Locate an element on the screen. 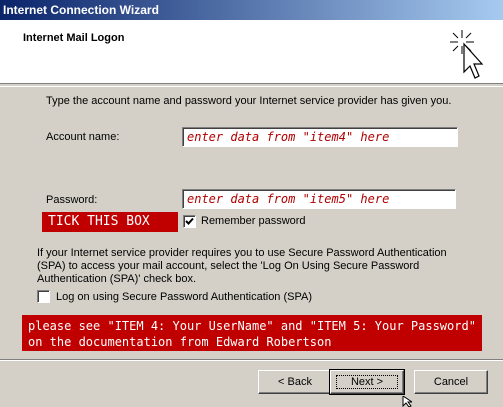 The width and height of the screenshot is (503, 407). mouse-cursor-icon is located at coordinates (407, 401).